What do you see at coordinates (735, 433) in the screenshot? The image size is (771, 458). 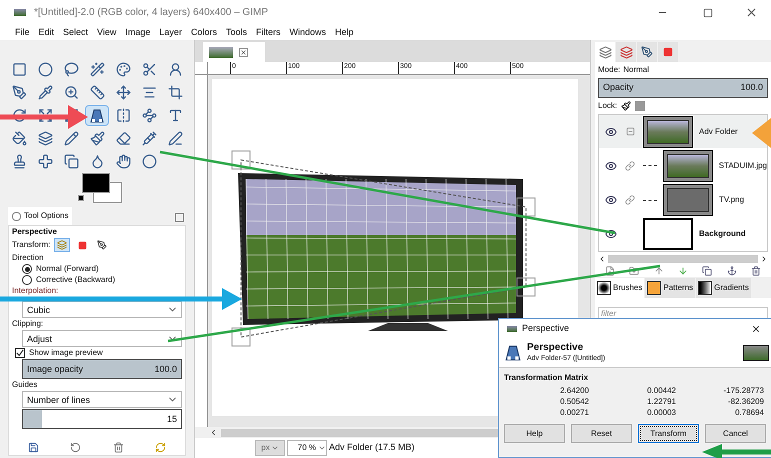 I see `dialog-button: Cancel` at bounding box center [735, 433].